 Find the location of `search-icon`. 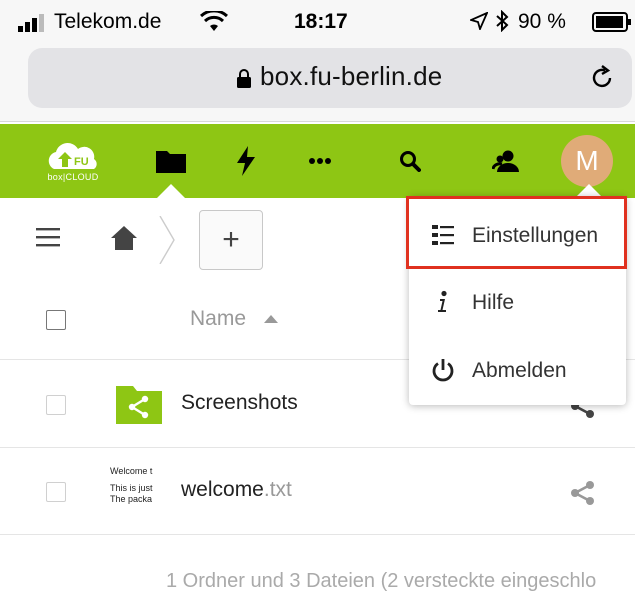

search-icon is located at coordinates (410, 161).